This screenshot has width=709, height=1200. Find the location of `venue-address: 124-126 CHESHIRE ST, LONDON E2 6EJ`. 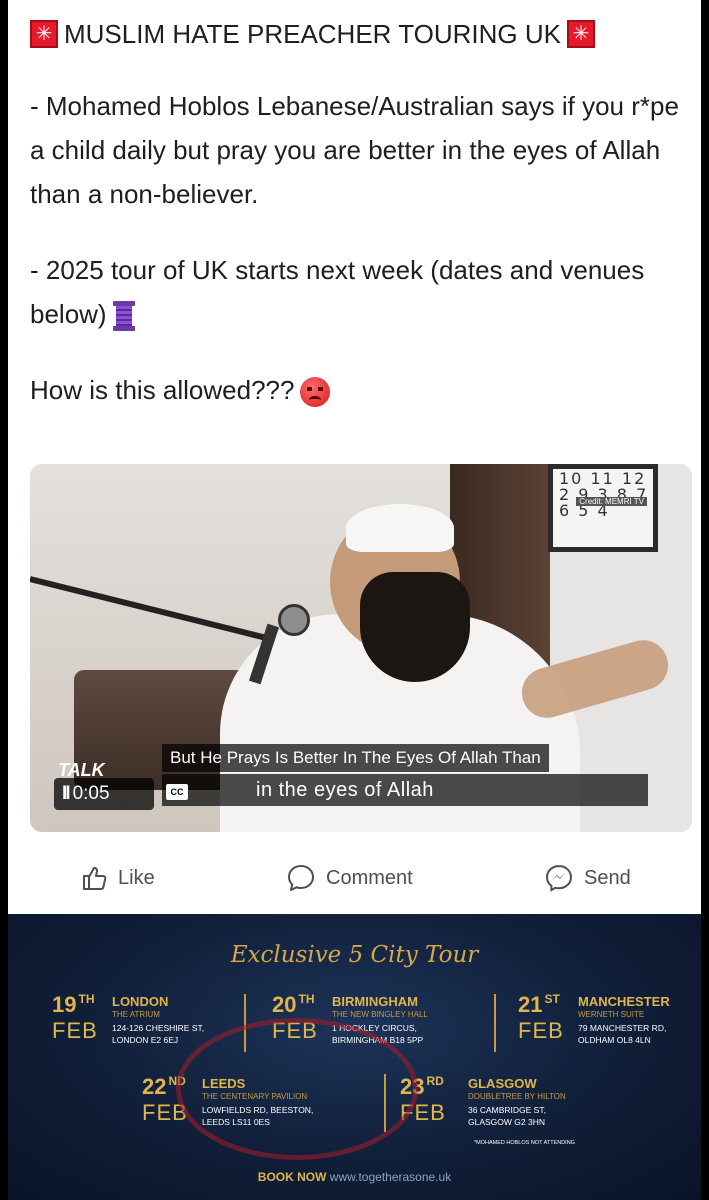

venue-address: 124-126 CHESHIRE ST, LONDON E2 6EJ is located at coordinates (158, 1034).